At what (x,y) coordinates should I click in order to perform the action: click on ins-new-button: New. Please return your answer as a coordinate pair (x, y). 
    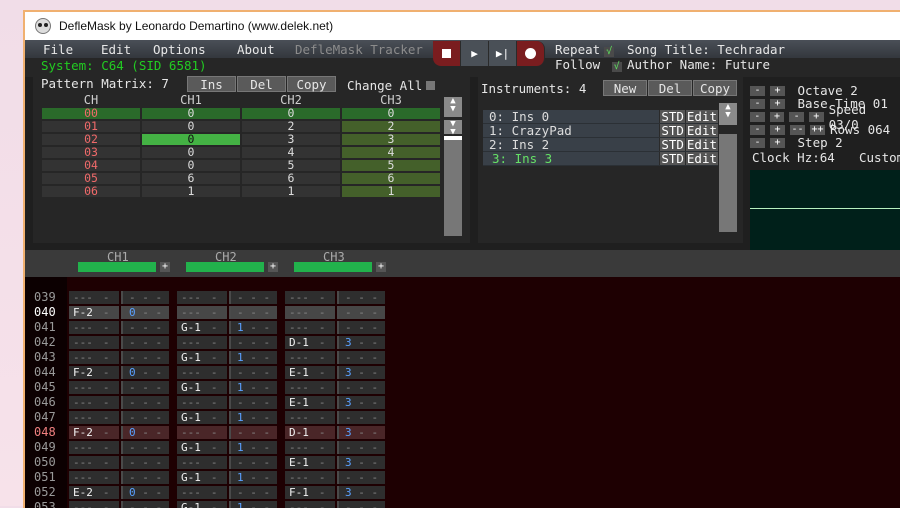
    Looking at the image, I should click on (625, 88).